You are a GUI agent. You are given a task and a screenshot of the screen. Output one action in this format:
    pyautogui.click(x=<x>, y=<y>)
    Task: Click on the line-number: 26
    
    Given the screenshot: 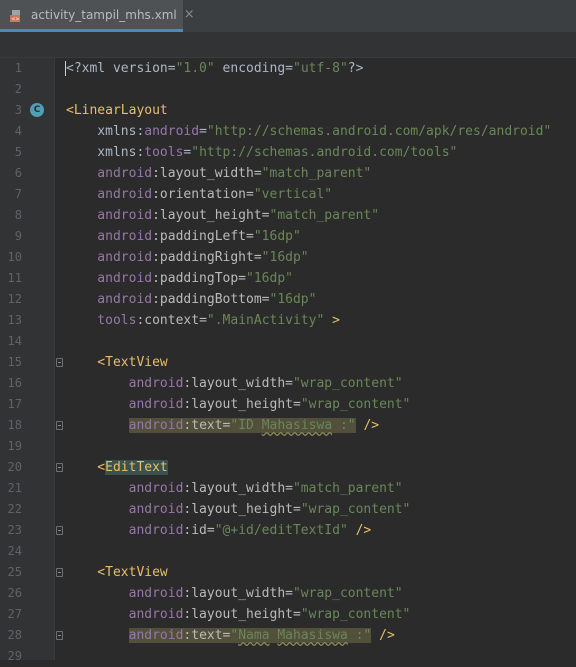 What is the action you would take?
    pyautogui.click(x=14, y=593)
    